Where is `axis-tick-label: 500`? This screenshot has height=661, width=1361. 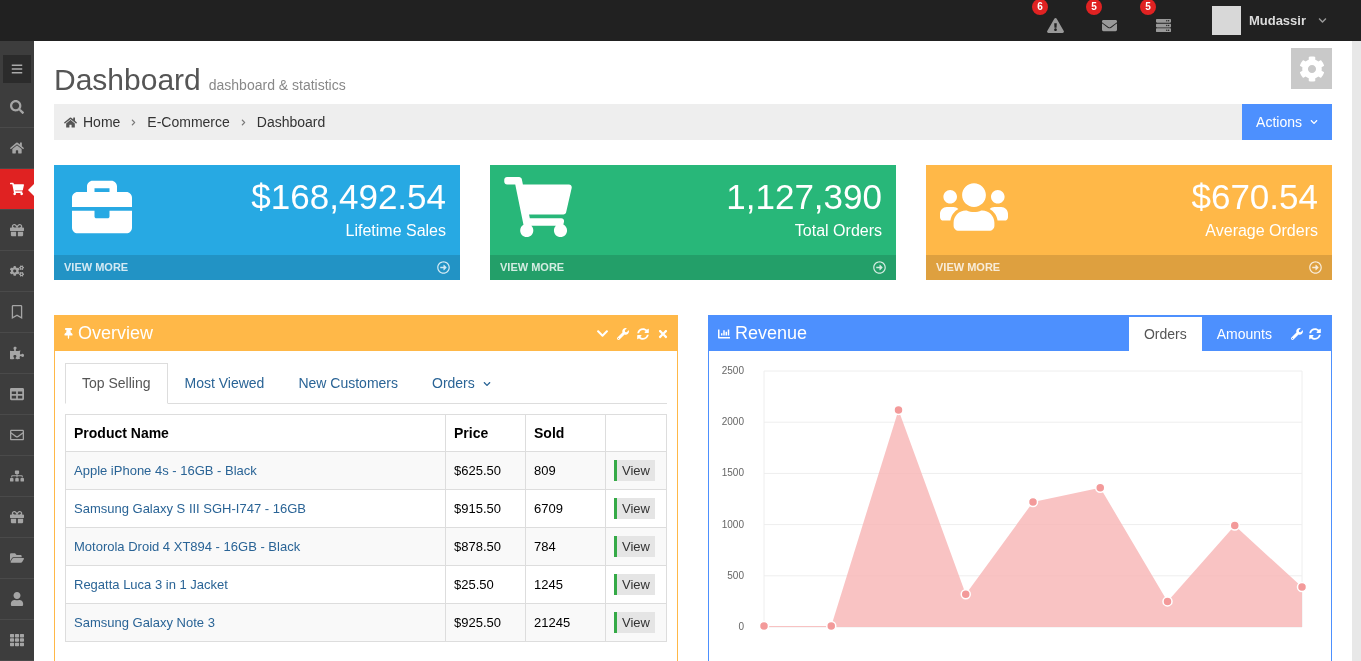
axis-tick-label: 500 is located at coordinates (735, 575).